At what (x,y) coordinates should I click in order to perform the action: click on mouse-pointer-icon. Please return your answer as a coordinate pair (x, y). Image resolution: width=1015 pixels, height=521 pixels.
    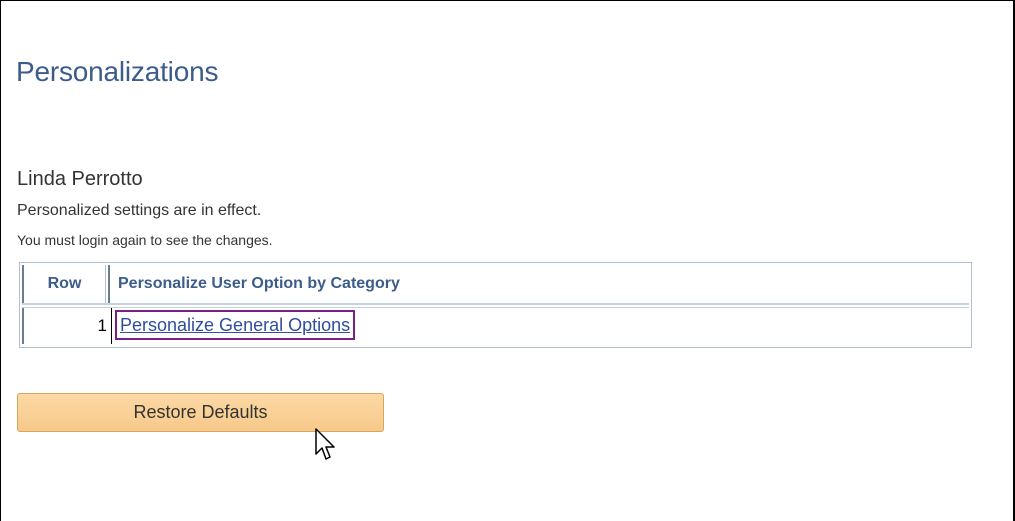
    Looking at the image, I should click on (325, 444).